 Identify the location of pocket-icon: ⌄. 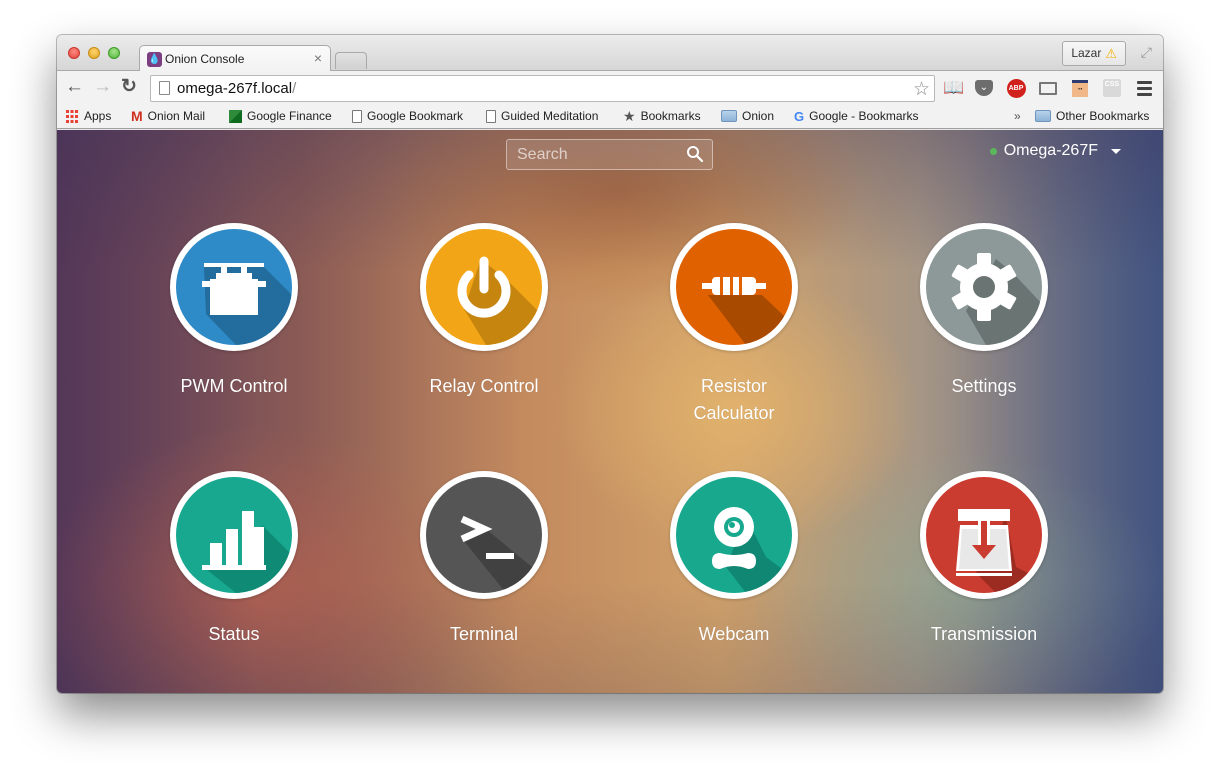
(984, 88).